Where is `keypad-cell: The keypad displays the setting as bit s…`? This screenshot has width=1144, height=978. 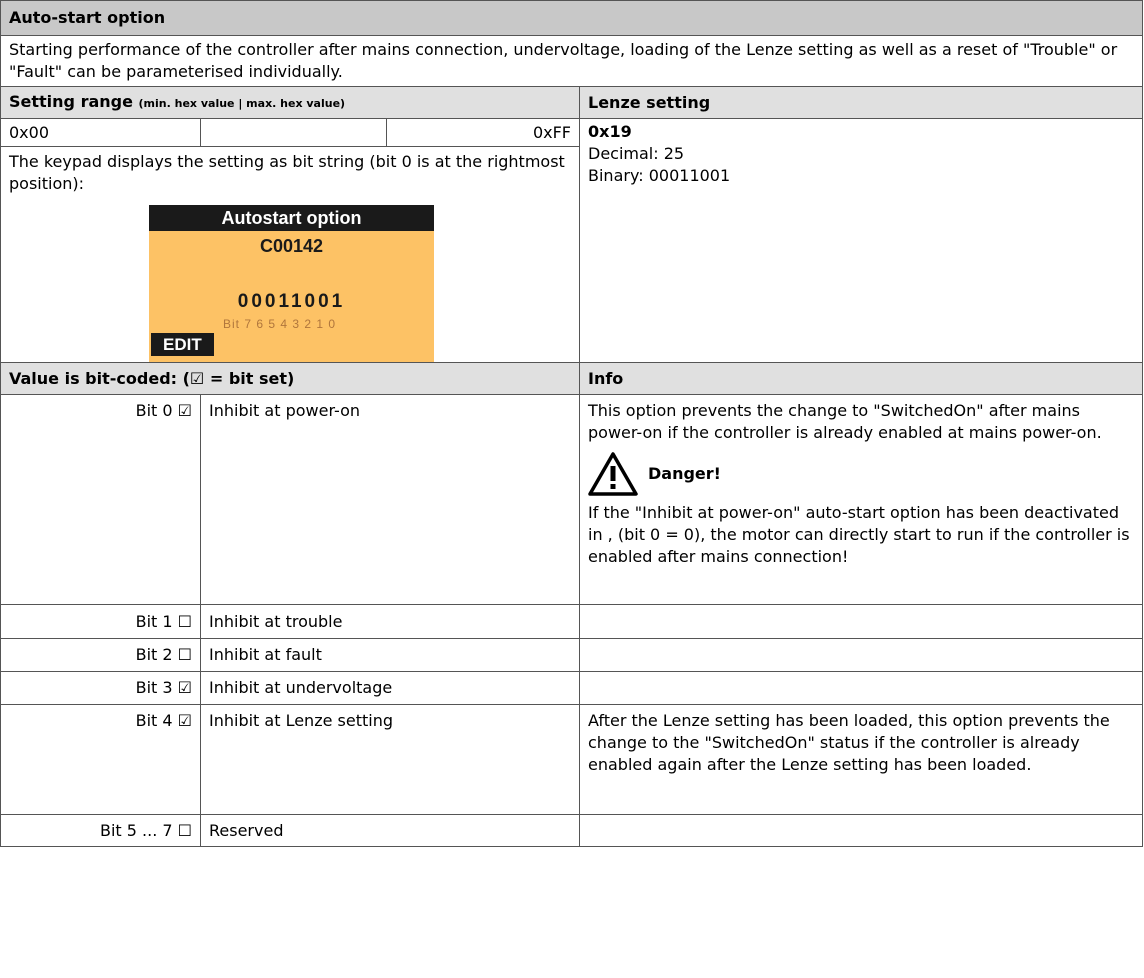
keypad-cell: The keypad displays the setting as bit s… is located at coordinates (290, 254).